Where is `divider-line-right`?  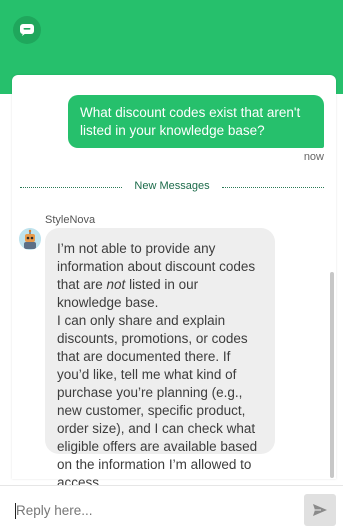 divider-line-right is located at coordinates (273, 187).